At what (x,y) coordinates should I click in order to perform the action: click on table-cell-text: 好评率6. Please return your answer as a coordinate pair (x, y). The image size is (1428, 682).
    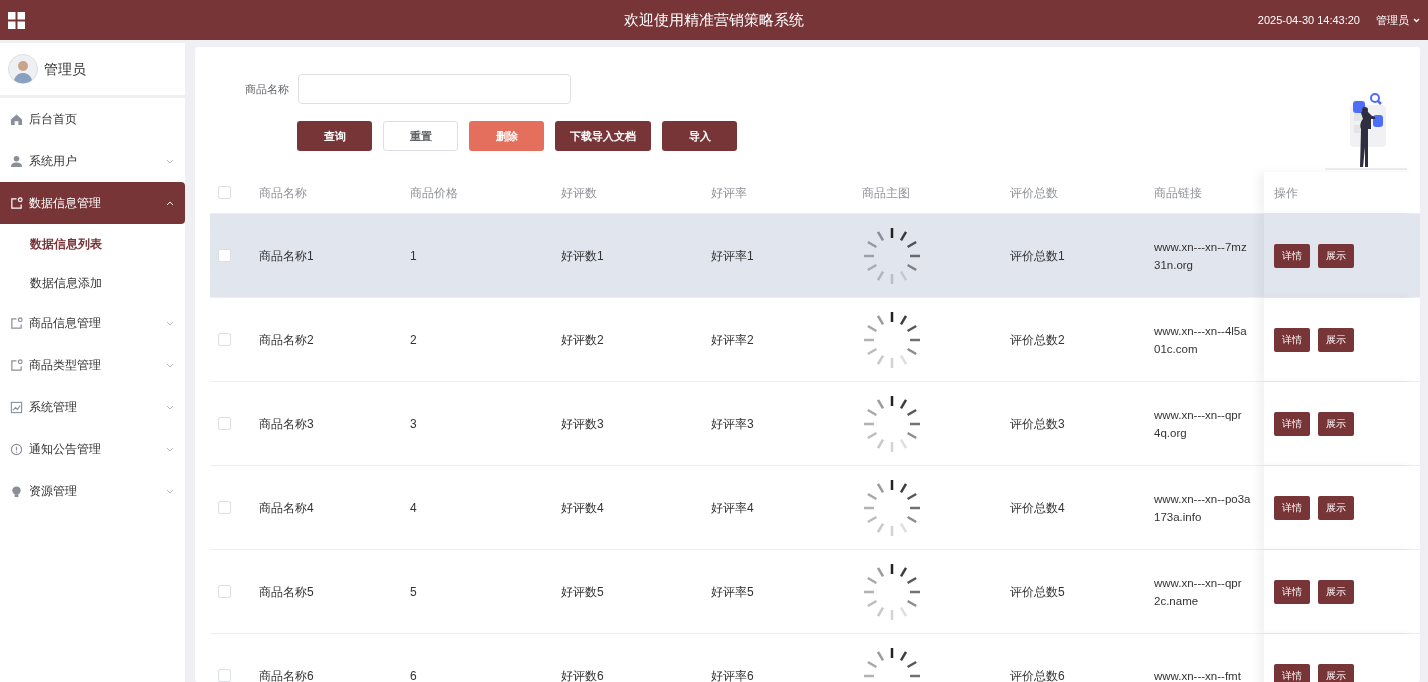
    Looking at the image, I should click on (732, 674).